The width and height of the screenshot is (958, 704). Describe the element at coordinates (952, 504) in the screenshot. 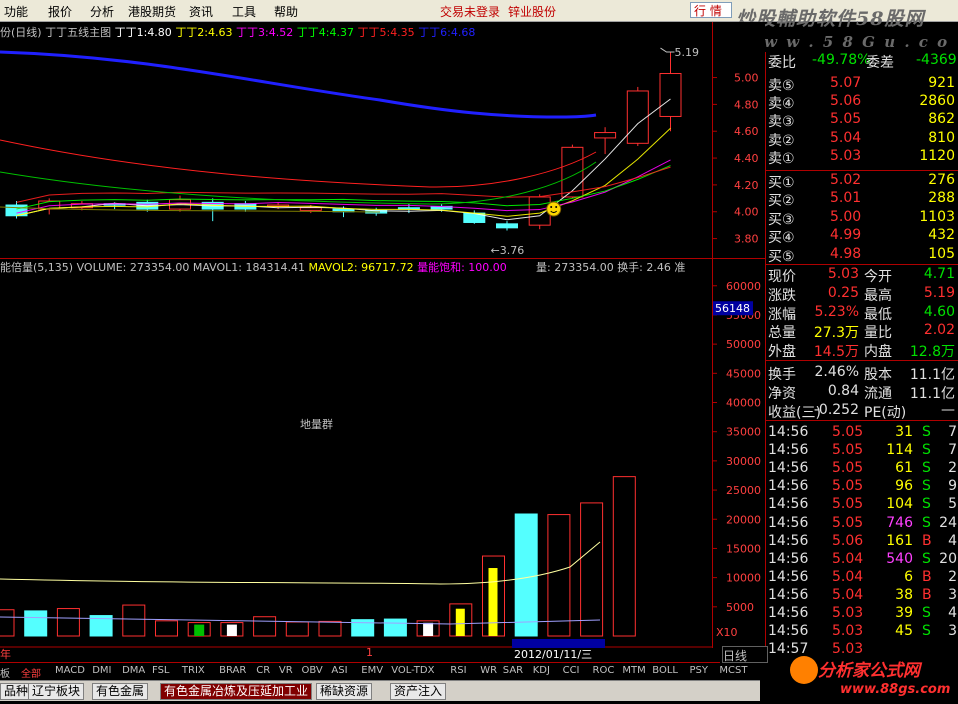

I see `tick-count: 5` at that location.